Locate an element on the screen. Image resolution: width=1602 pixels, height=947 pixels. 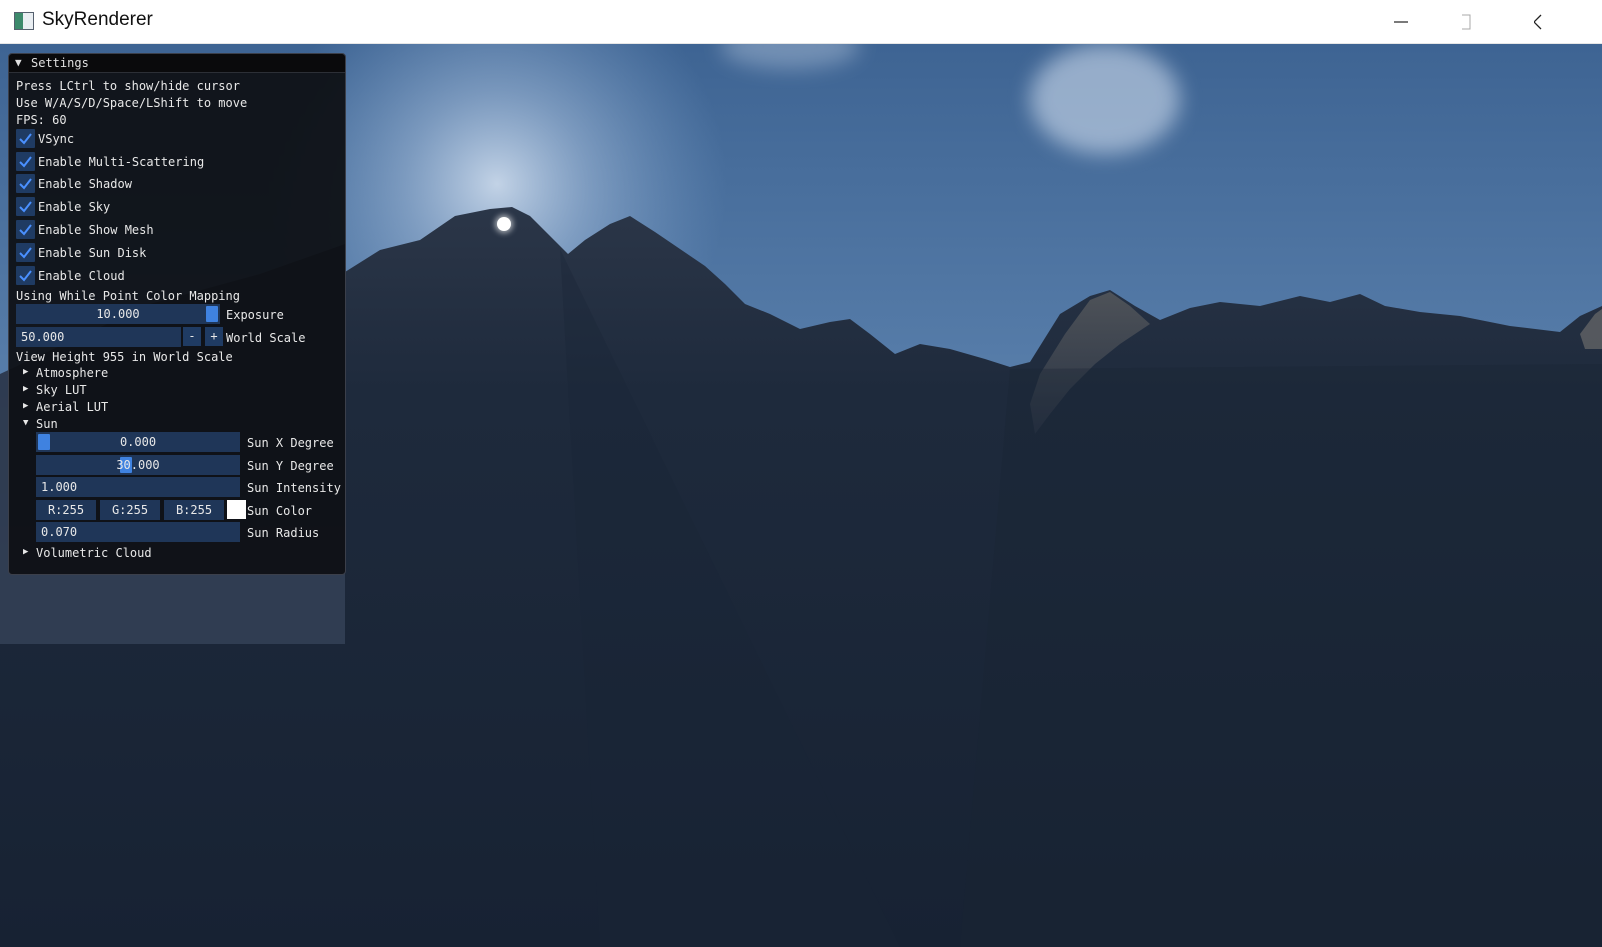
tree-node-label: Volumetric Cloud is located at coordinates (94, 553).